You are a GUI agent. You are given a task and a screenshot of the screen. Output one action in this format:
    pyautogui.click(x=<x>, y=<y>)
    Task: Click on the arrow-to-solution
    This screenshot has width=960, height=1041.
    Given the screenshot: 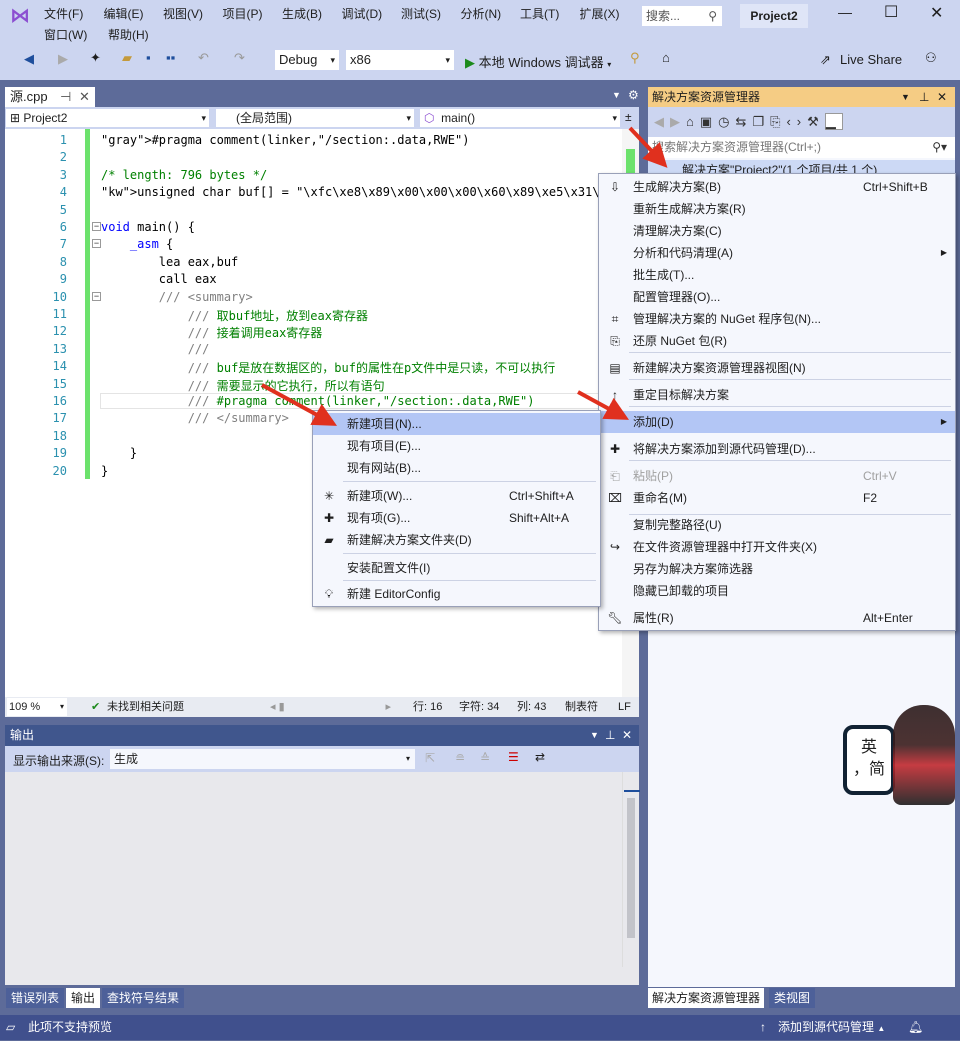 What is the action you would take?
    pyautogui.click(x=648, y=147)
    